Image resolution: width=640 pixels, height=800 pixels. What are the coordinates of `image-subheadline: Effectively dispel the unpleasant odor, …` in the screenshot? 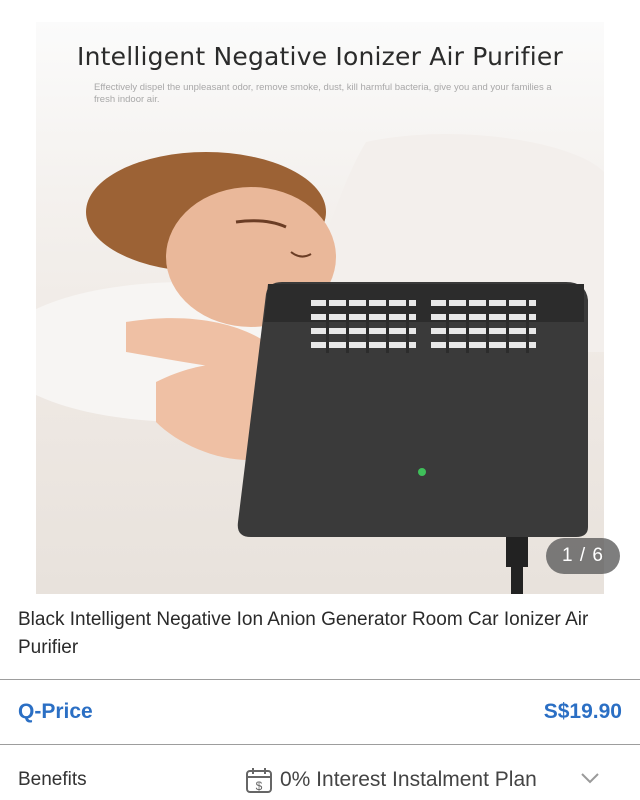 It's located at (323, 93).